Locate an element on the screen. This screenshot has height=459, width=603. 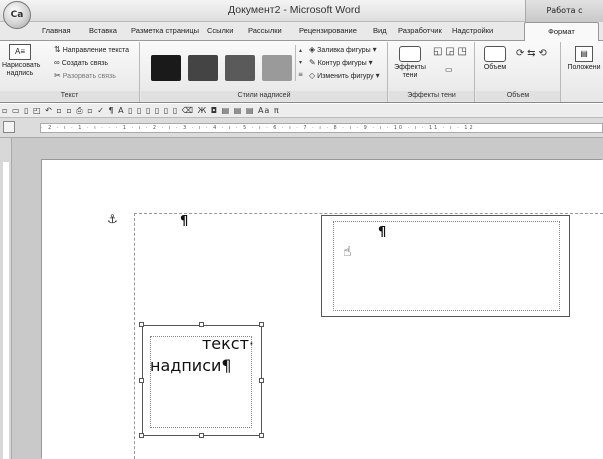
text-direction-button: ⇅ Направление текста is located at coordinates (91, 50).